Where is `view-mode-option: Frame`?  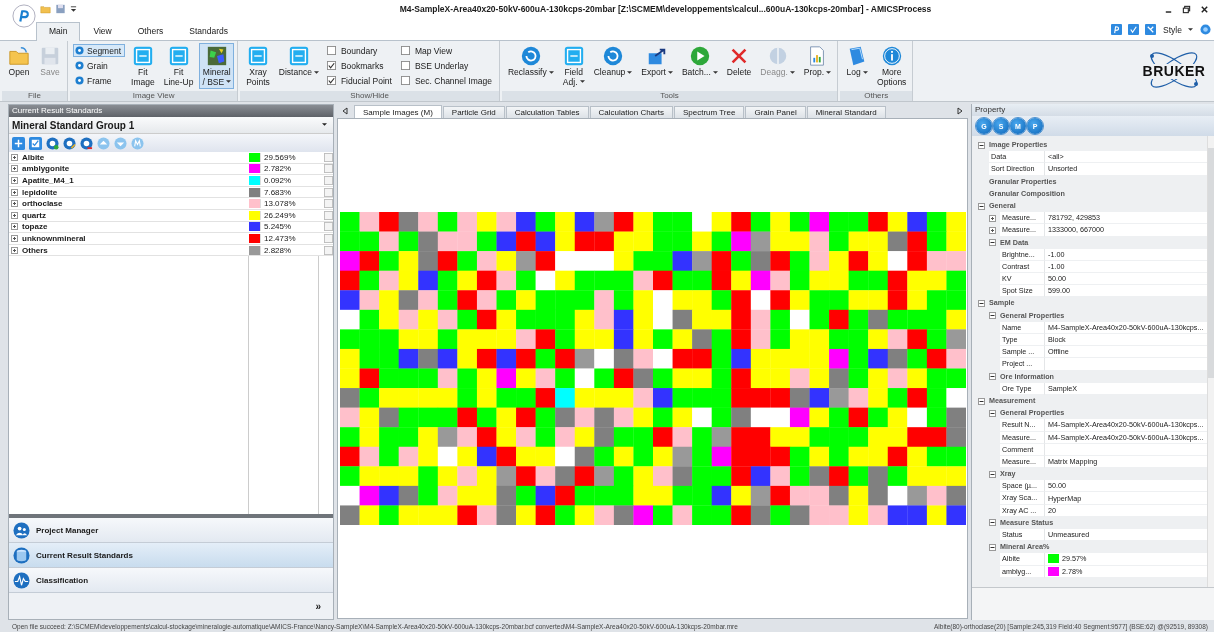
view-mode-option: Frame is located at coordinates (99, 80).